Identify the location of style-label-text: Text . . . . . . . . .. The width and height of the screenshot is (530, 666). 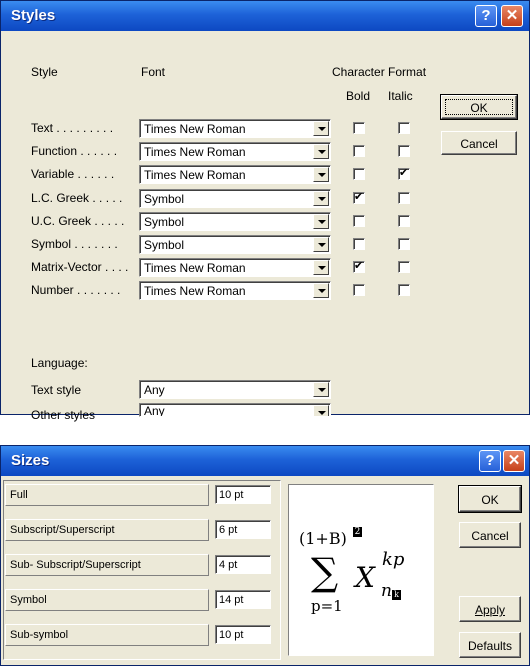
(72, 128).